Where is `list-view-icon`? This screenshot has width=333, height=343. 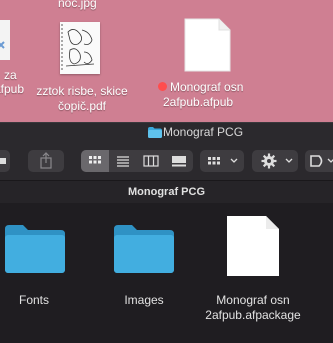
list-view-icon is located at coordinates (123, 161).